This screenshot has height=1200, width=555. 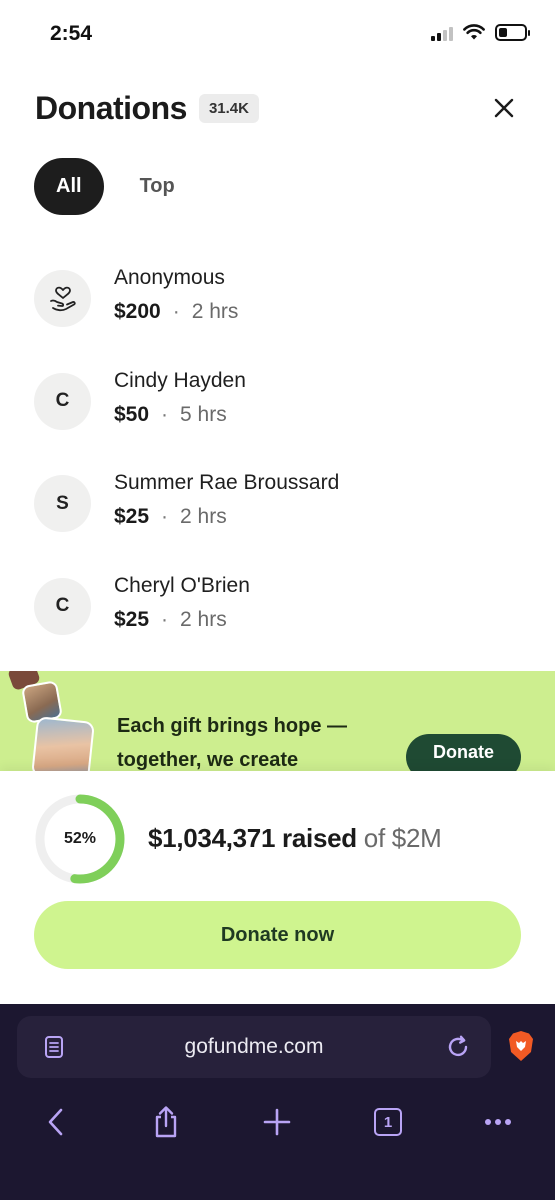 What do you see at coordinates (228, 108) in the screenshot?
I see `donation-count-badge: 31.4K` at bounding box center [228, 108].